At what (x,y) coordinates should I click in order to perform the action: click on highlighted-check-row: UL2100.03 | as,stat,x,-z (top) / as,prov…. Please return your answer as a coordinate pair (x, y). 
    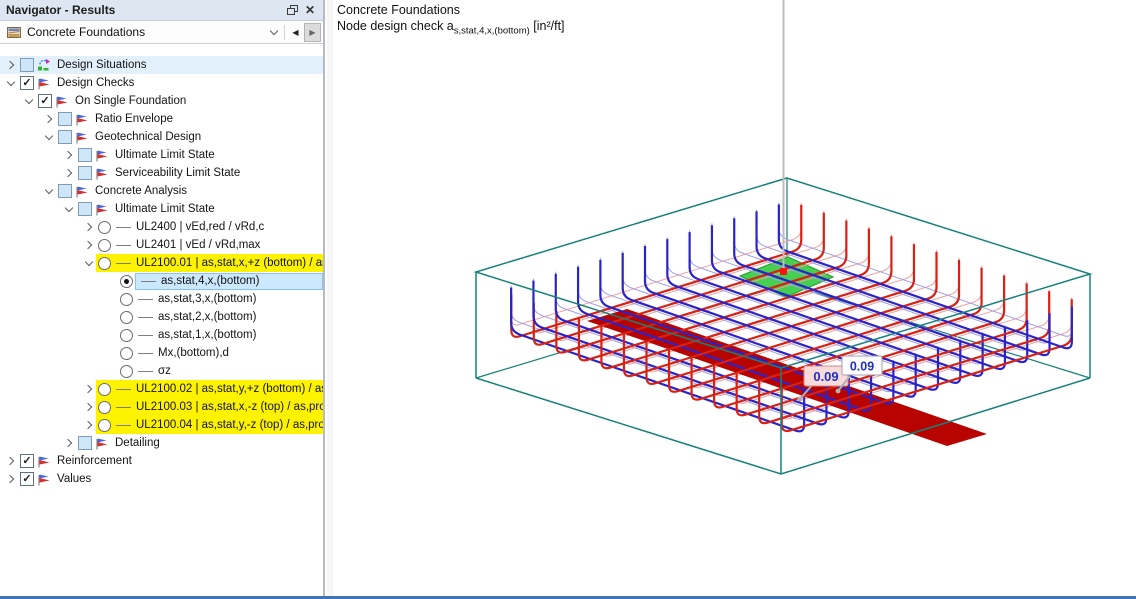
    Looking at the image, I should click on (209, 407).